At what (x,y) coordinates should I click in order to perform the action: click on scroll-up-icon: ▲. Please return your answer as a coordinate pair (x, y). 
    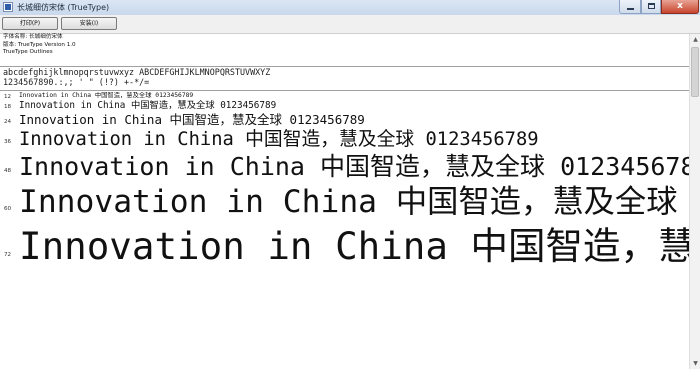
    Looking at the image, I should click on (695, 39).